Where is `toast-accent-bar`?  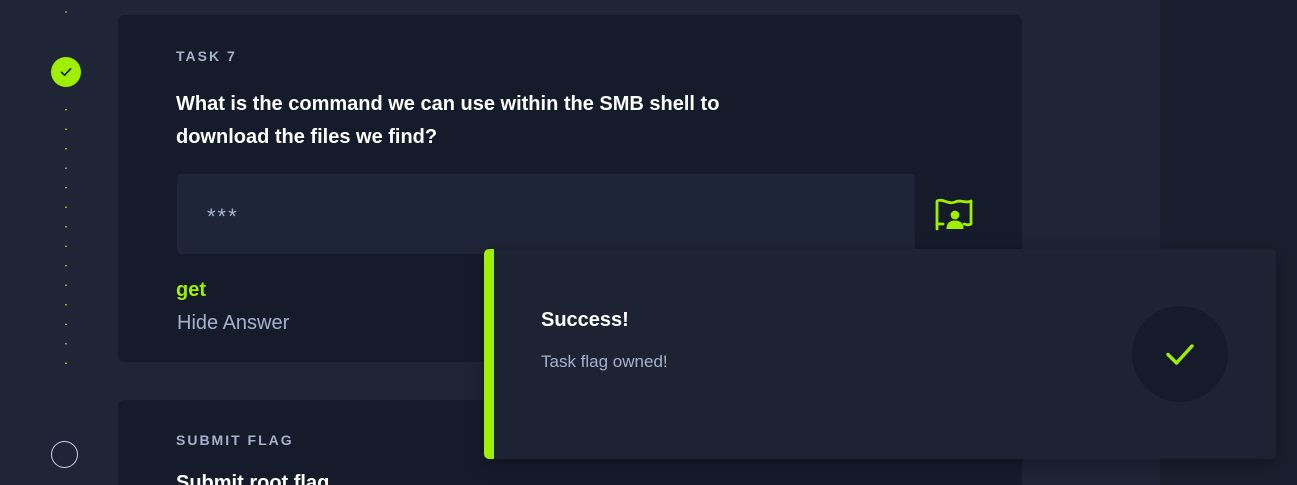 toast-accent-bar is located at coordinates (489, 354).